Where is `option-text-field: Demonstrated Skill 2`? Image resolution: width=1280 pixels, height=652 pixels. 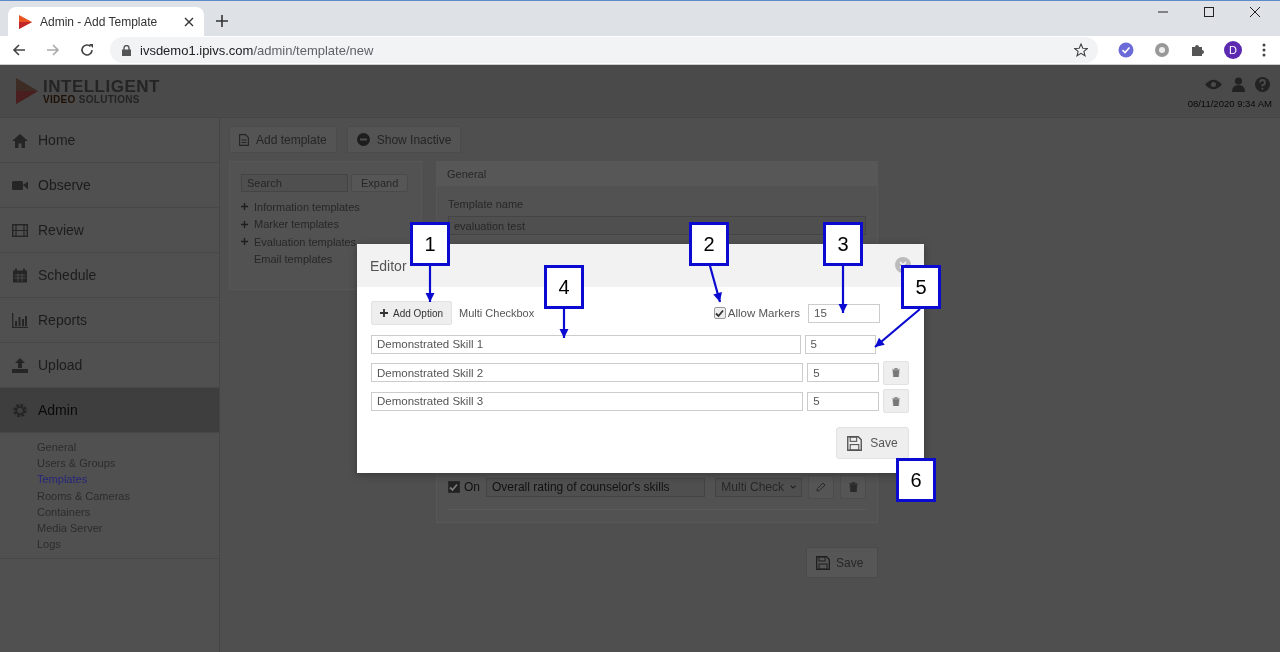
option-text-field: Demonstrated Skill 2 is located at coordinates (587, 372).